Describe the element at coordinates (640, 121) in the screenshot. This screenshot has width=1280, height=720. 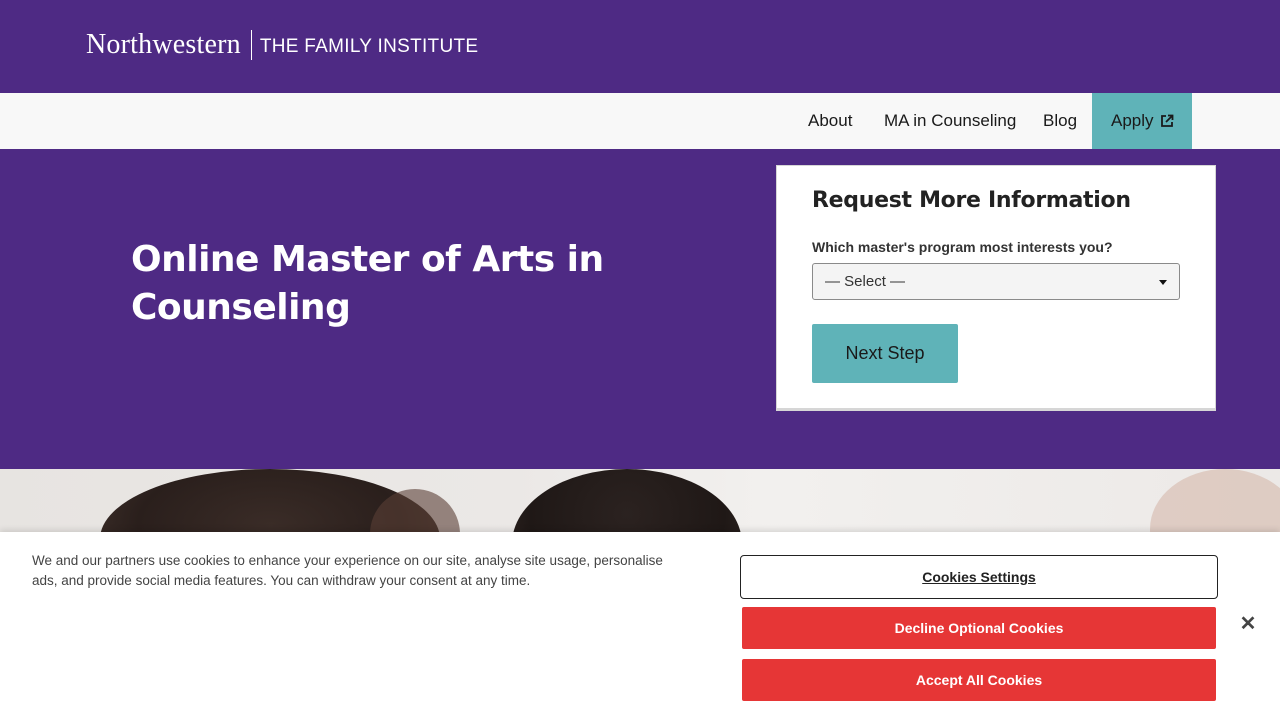
I see `main-nav: About MA in Counseling Blog Apply` at that location.